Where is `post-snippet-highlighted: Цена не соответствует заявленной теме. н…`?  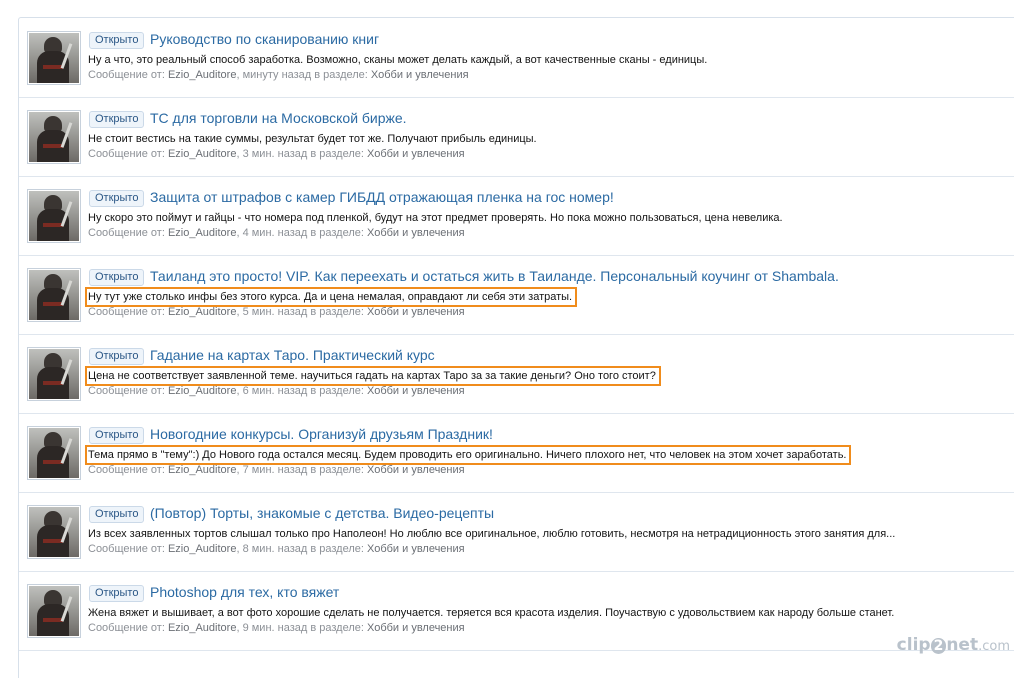
post-snippet-highlighted: Цена не соответствует заявленной теме. н… is located at coordinates (373, 376).